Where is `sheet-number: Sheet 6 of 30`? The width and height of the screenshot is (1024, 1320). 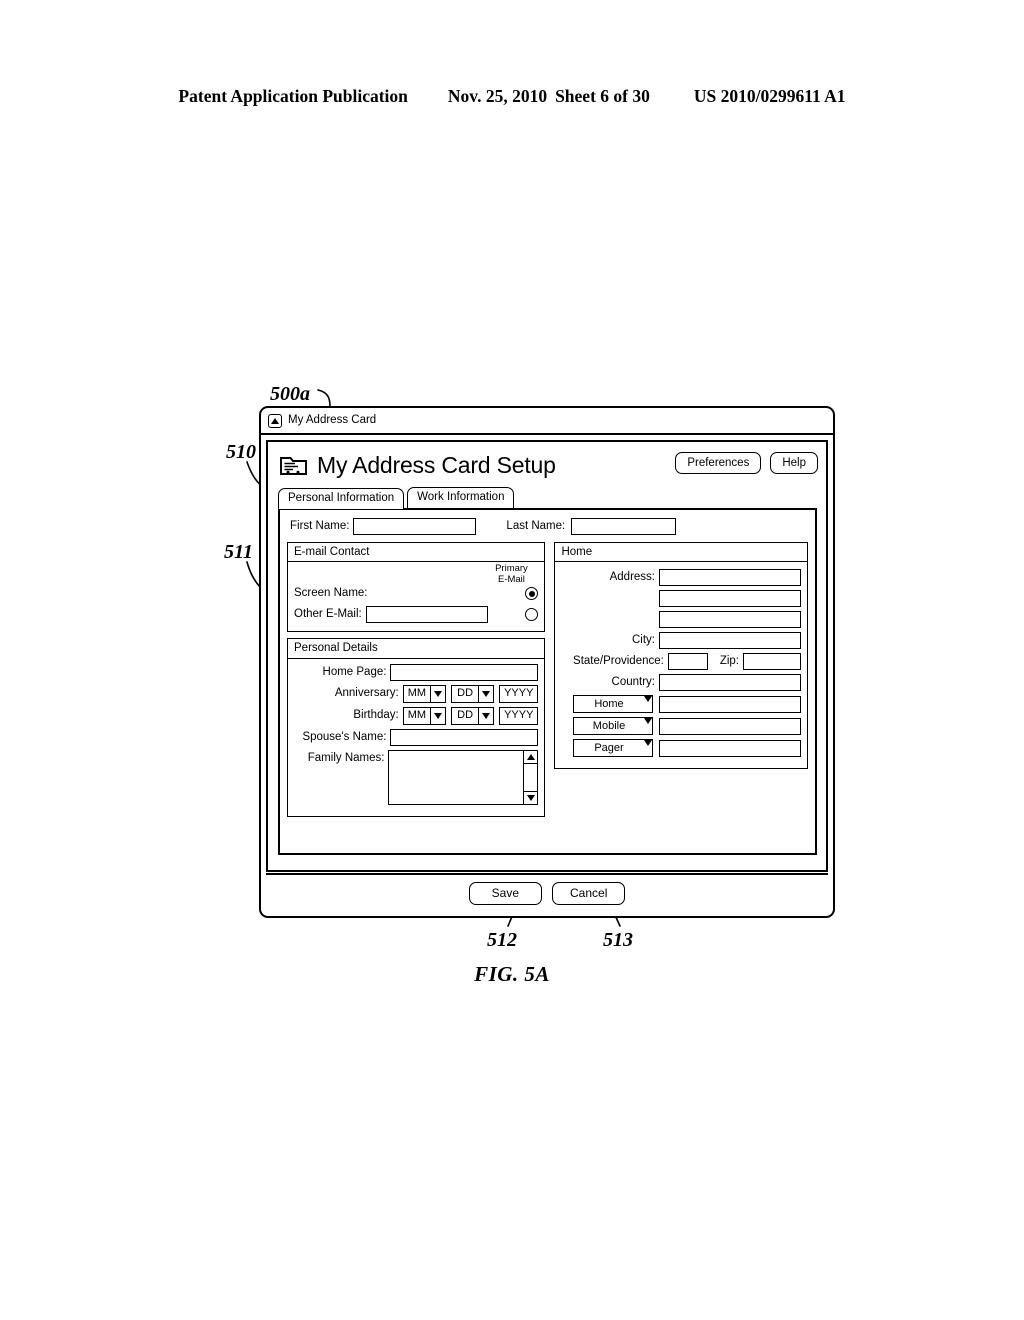
sheet-number: Sheet 6 of 30 is located at coordinates (602, 96).